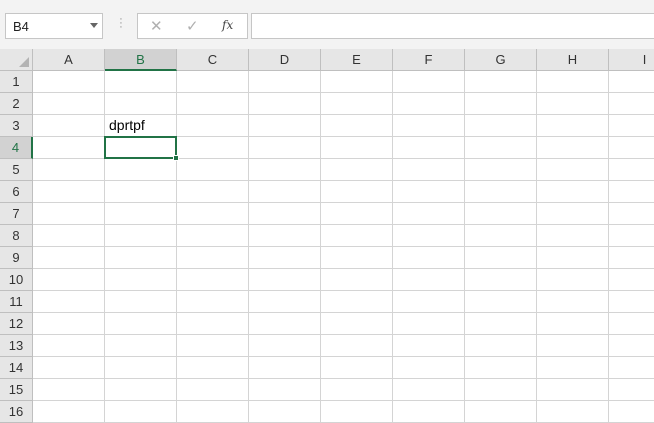 This screenshot has width=654, height=423. Describe the element at coordinates (573, 60) in the screenshot. I see `column-header-h: H` at that location.